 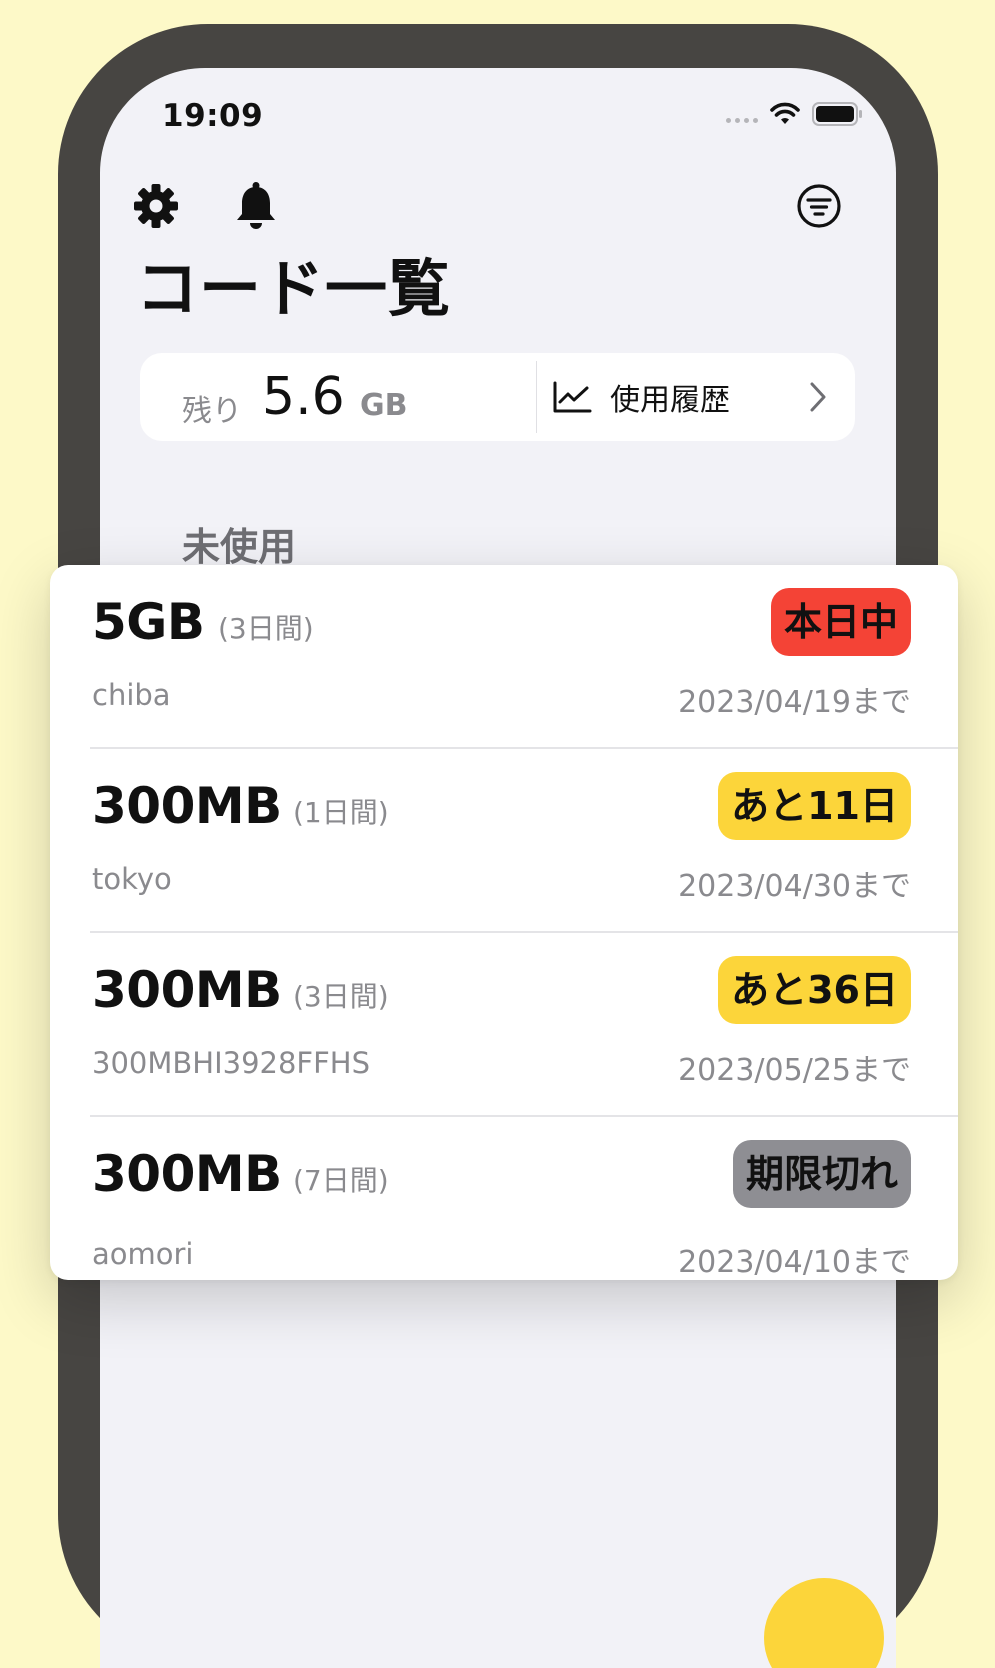 I want to click on status-badge: あと36日, so click(x=814, y=990).